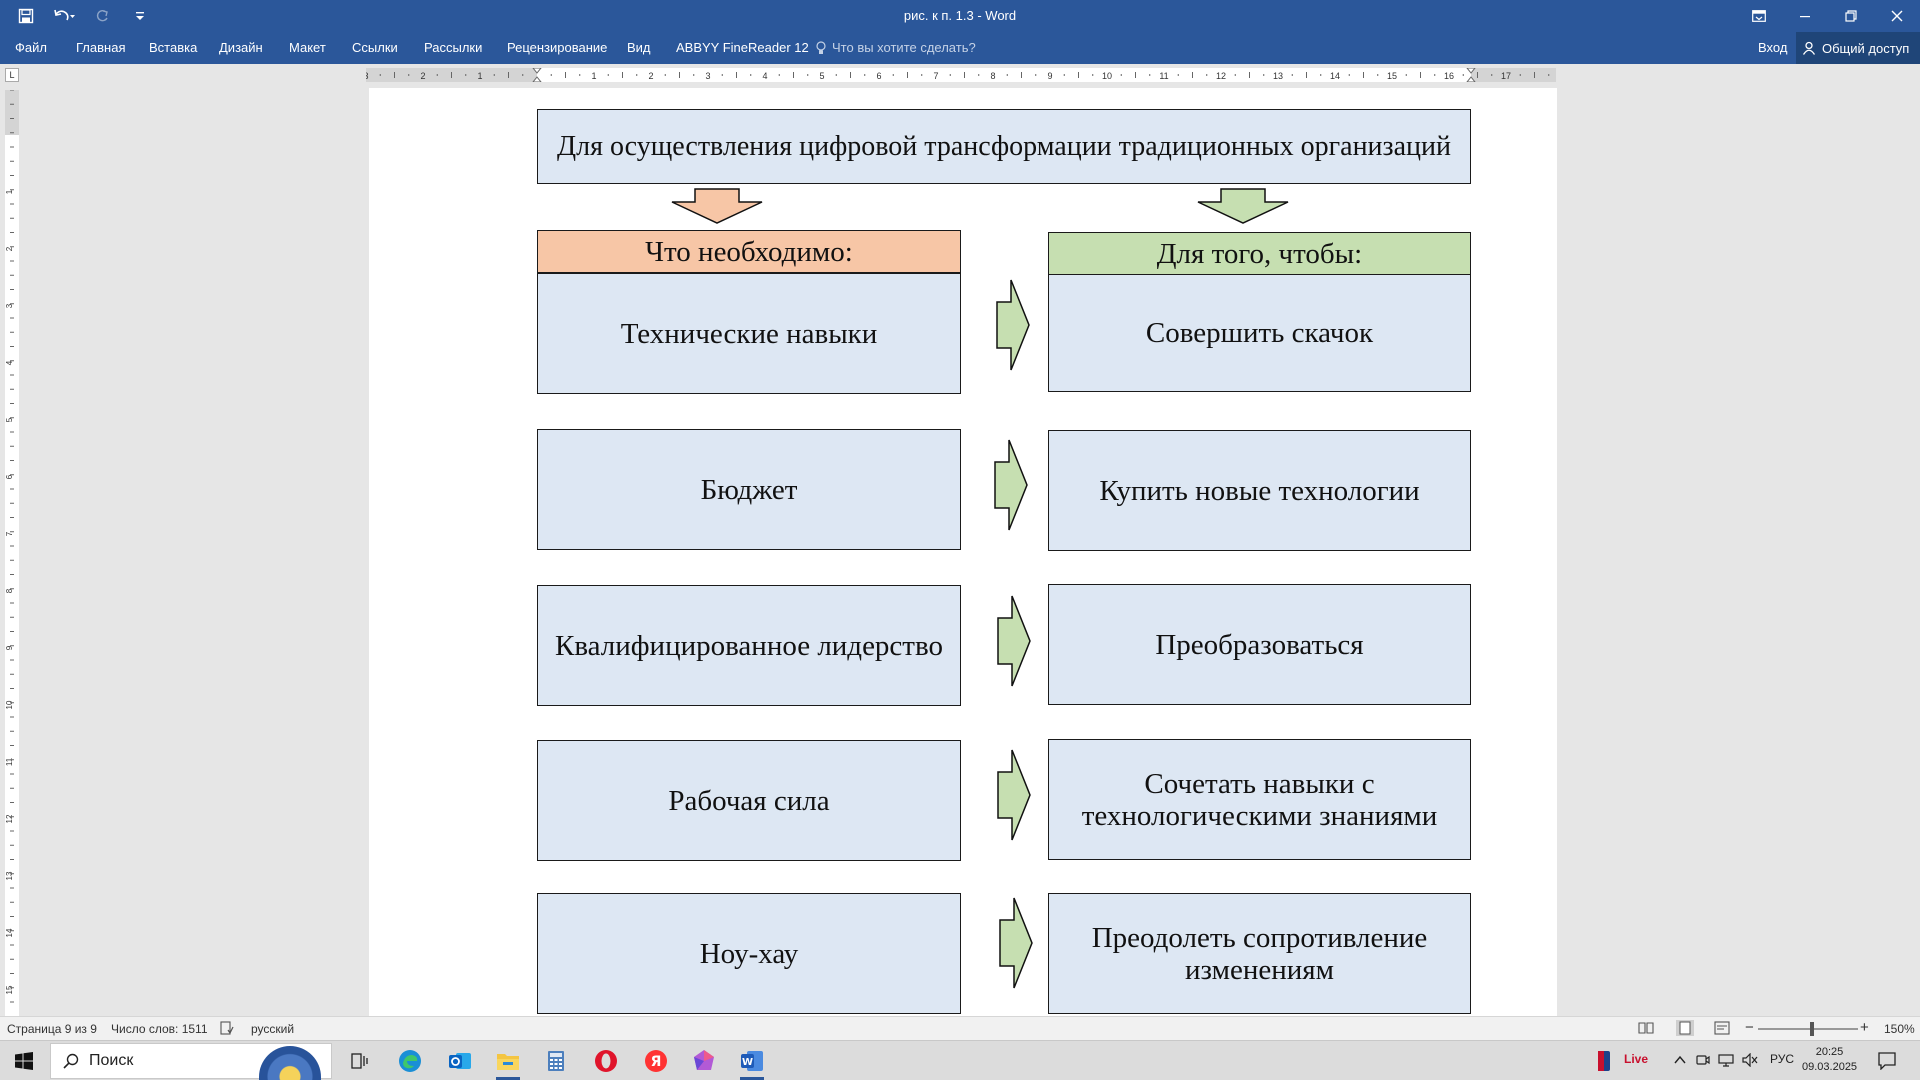 This screenshot has height=1080, width=1920. What do you see at coordinates (410, 1061) in the screenshot?
I see `edge-icon` at bounding box center [410, 1061].